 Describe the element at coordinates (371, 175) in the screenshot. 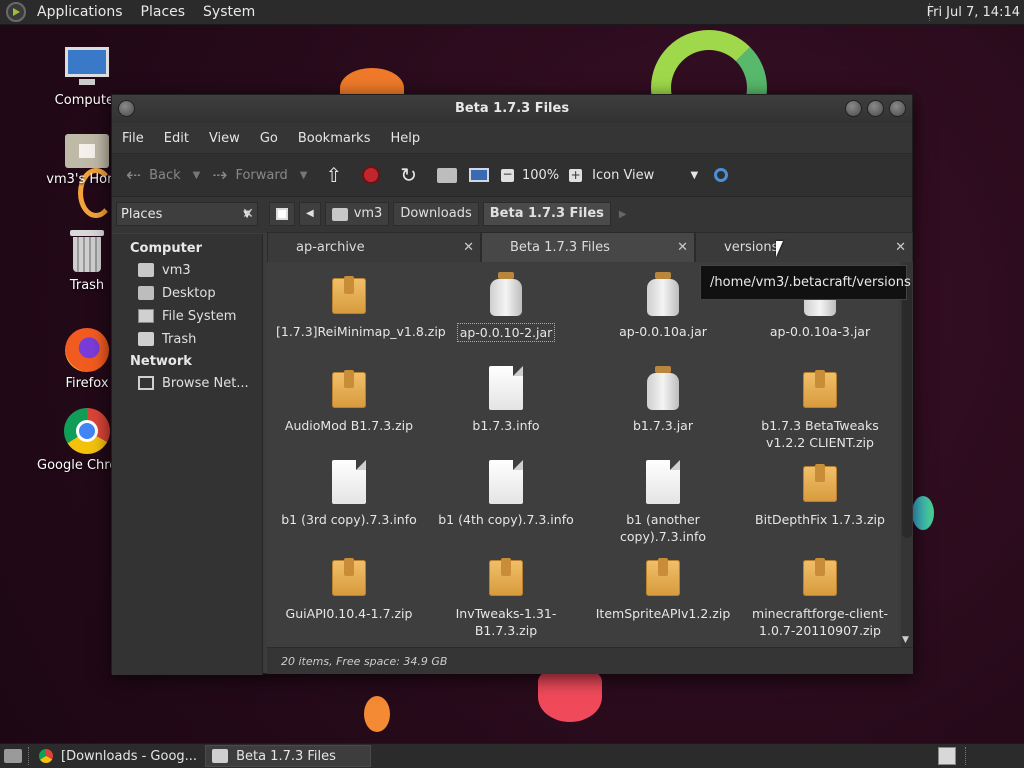

I see `stop-button` at that location.